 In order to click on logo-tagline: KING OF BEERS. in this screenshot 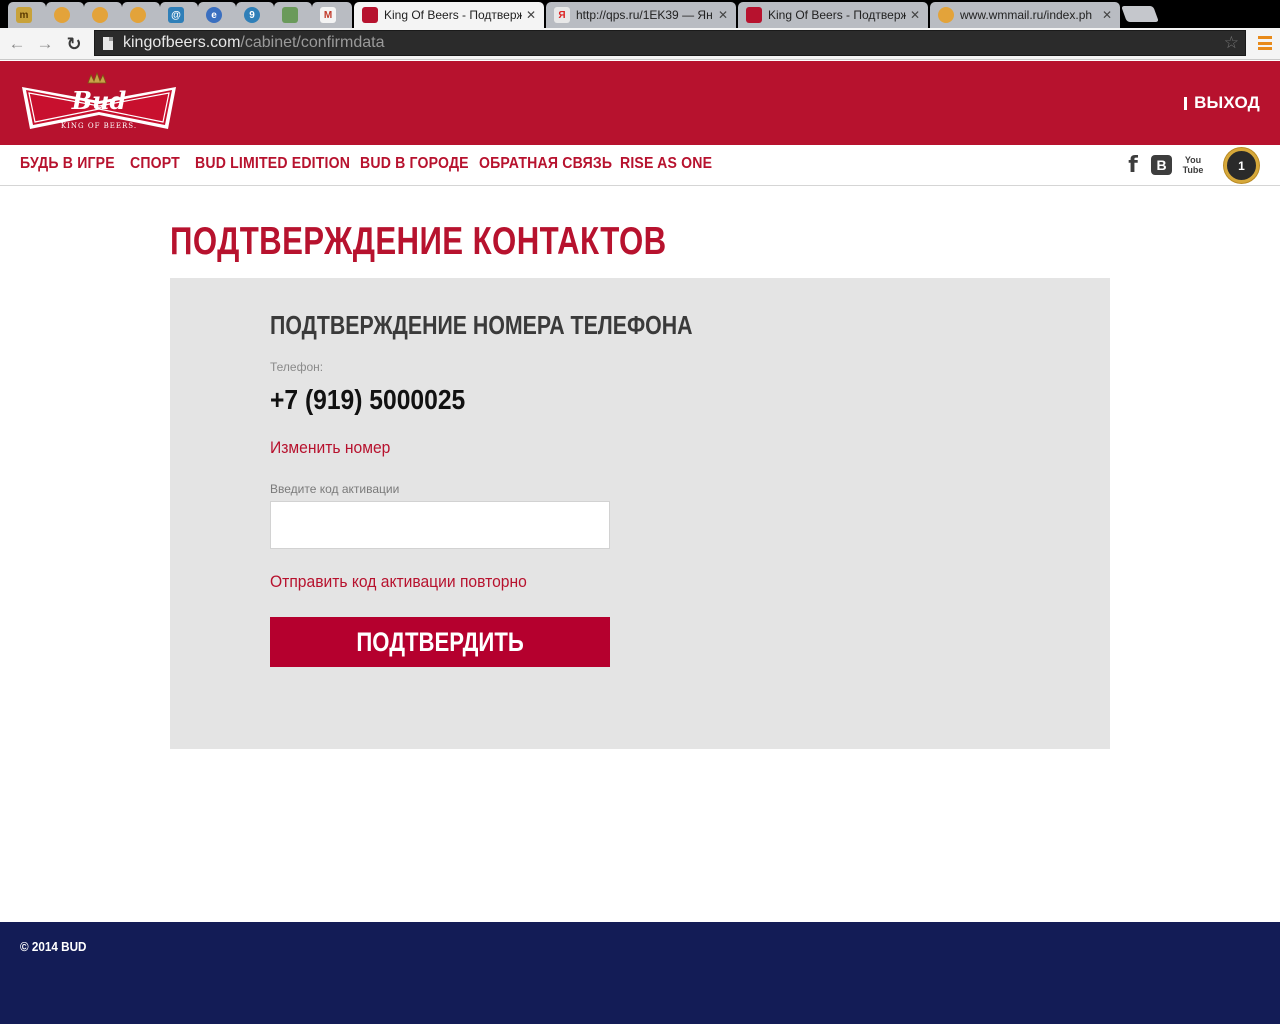, I will do `click(99, 126)`.